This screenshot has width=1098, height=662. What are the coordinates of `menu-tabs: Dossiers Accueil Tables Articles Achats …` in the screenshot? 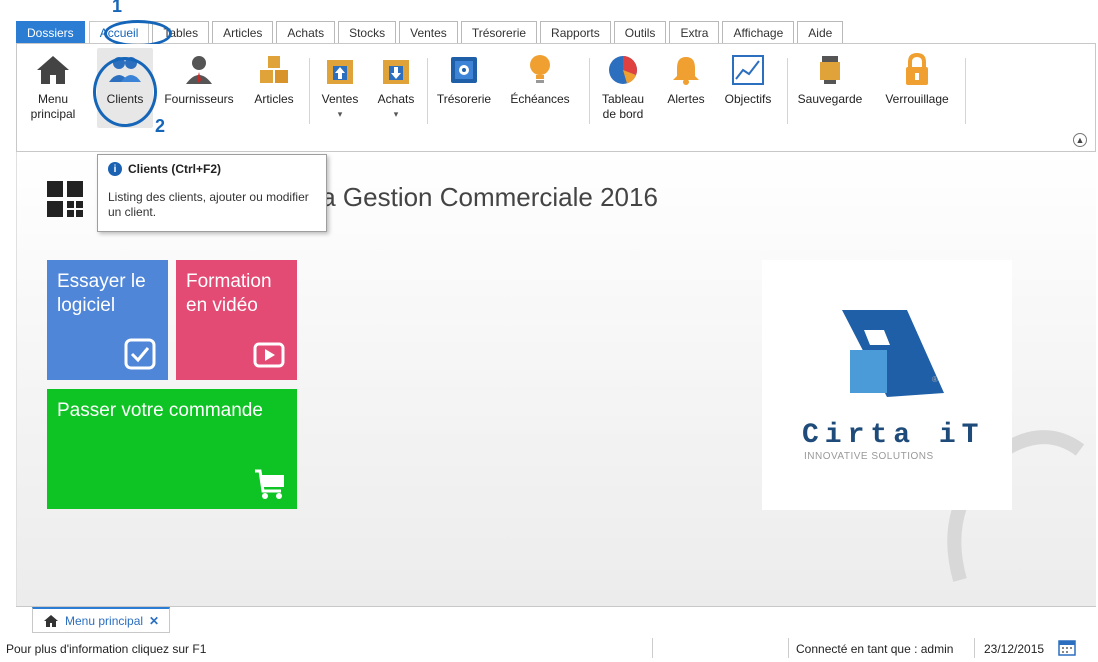 It's located at (556, 32).